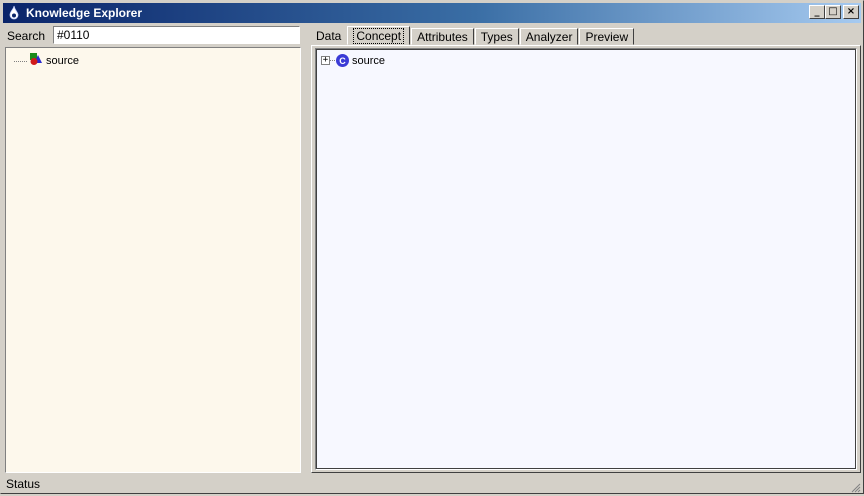 The width and height of the screenshot is (864, 496). What do you see at coordinates (26, 36) in the screenshot?
I see `search-label: Search` at bounding box center [26, 36].